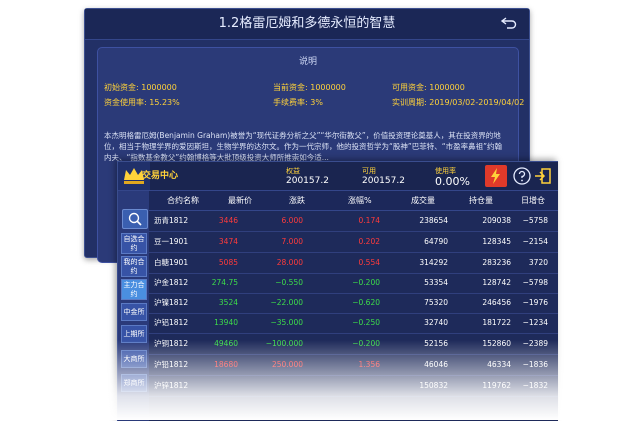 This screenshot has height=421, width=638. What do you see at coordinates (286, 322) in the screenshot?
I see `cell-change: −35.000` at bounding box center [286, 322].